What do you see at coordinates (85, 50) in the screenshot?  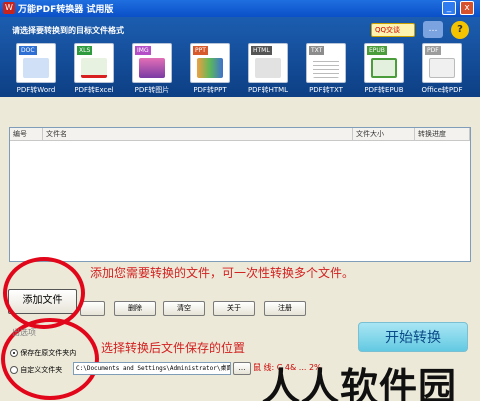 I see `format-tag: XLS` at bounding box center [85, 50].